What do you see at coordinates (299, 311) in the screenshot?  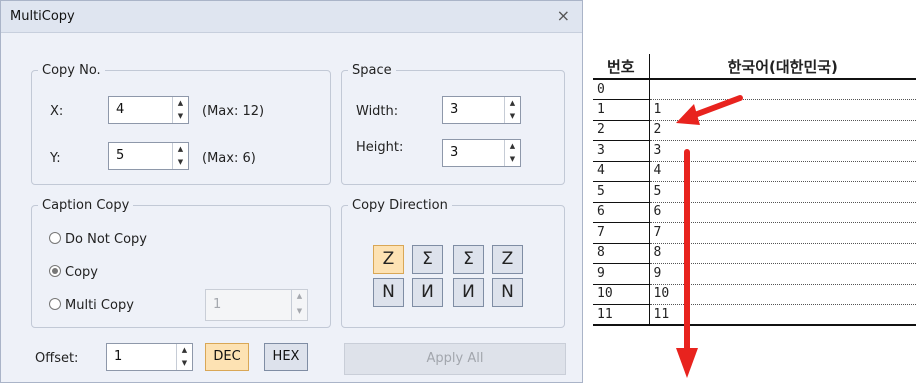 I see `multi-copy-down-icon: ▼` at bounding box center [299, 311].